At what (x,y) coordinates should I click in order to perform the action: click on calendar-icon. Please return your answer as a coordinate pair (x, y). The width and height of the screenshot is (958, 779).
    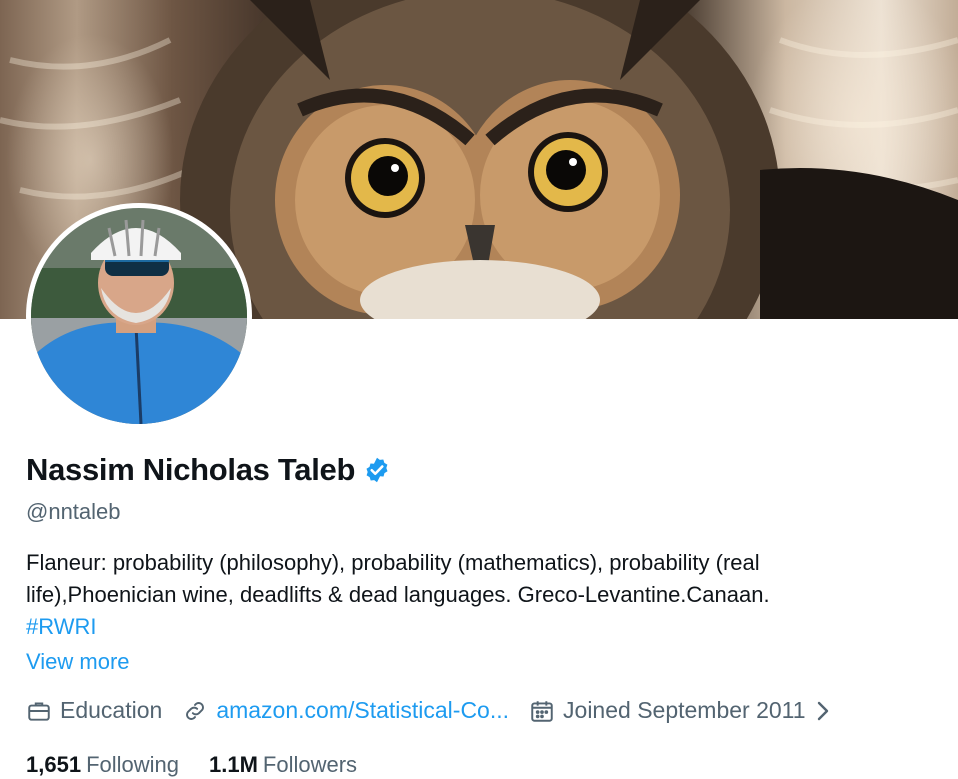
    Looking at the image, I should click on (542, 711).